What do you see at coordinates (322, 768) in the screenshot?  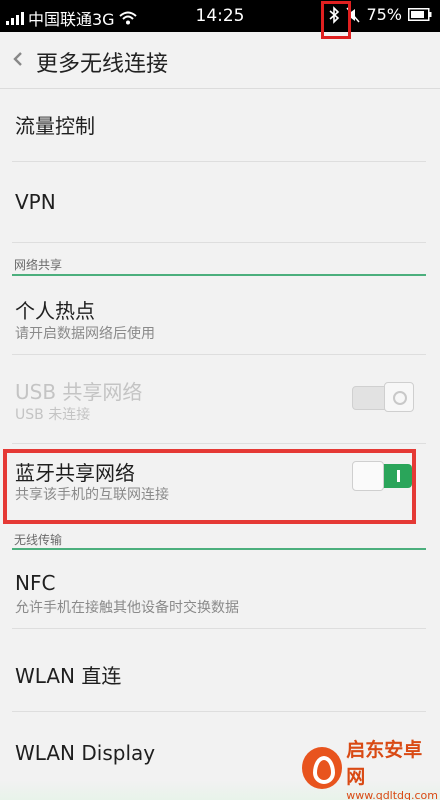 I see `watermark-logo-icon` at bounding box center [322, 768].